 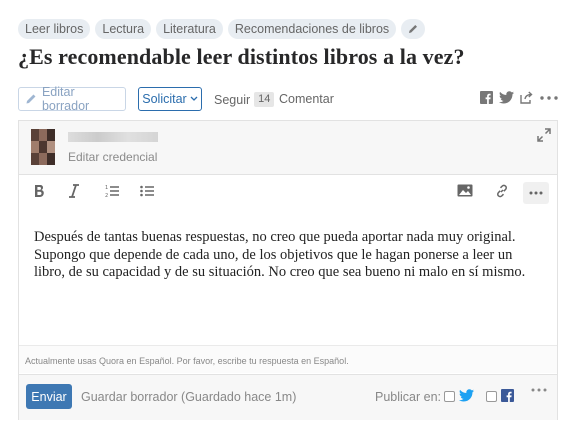 I want to click on user-name-blurred, so click(x=113, y=137).